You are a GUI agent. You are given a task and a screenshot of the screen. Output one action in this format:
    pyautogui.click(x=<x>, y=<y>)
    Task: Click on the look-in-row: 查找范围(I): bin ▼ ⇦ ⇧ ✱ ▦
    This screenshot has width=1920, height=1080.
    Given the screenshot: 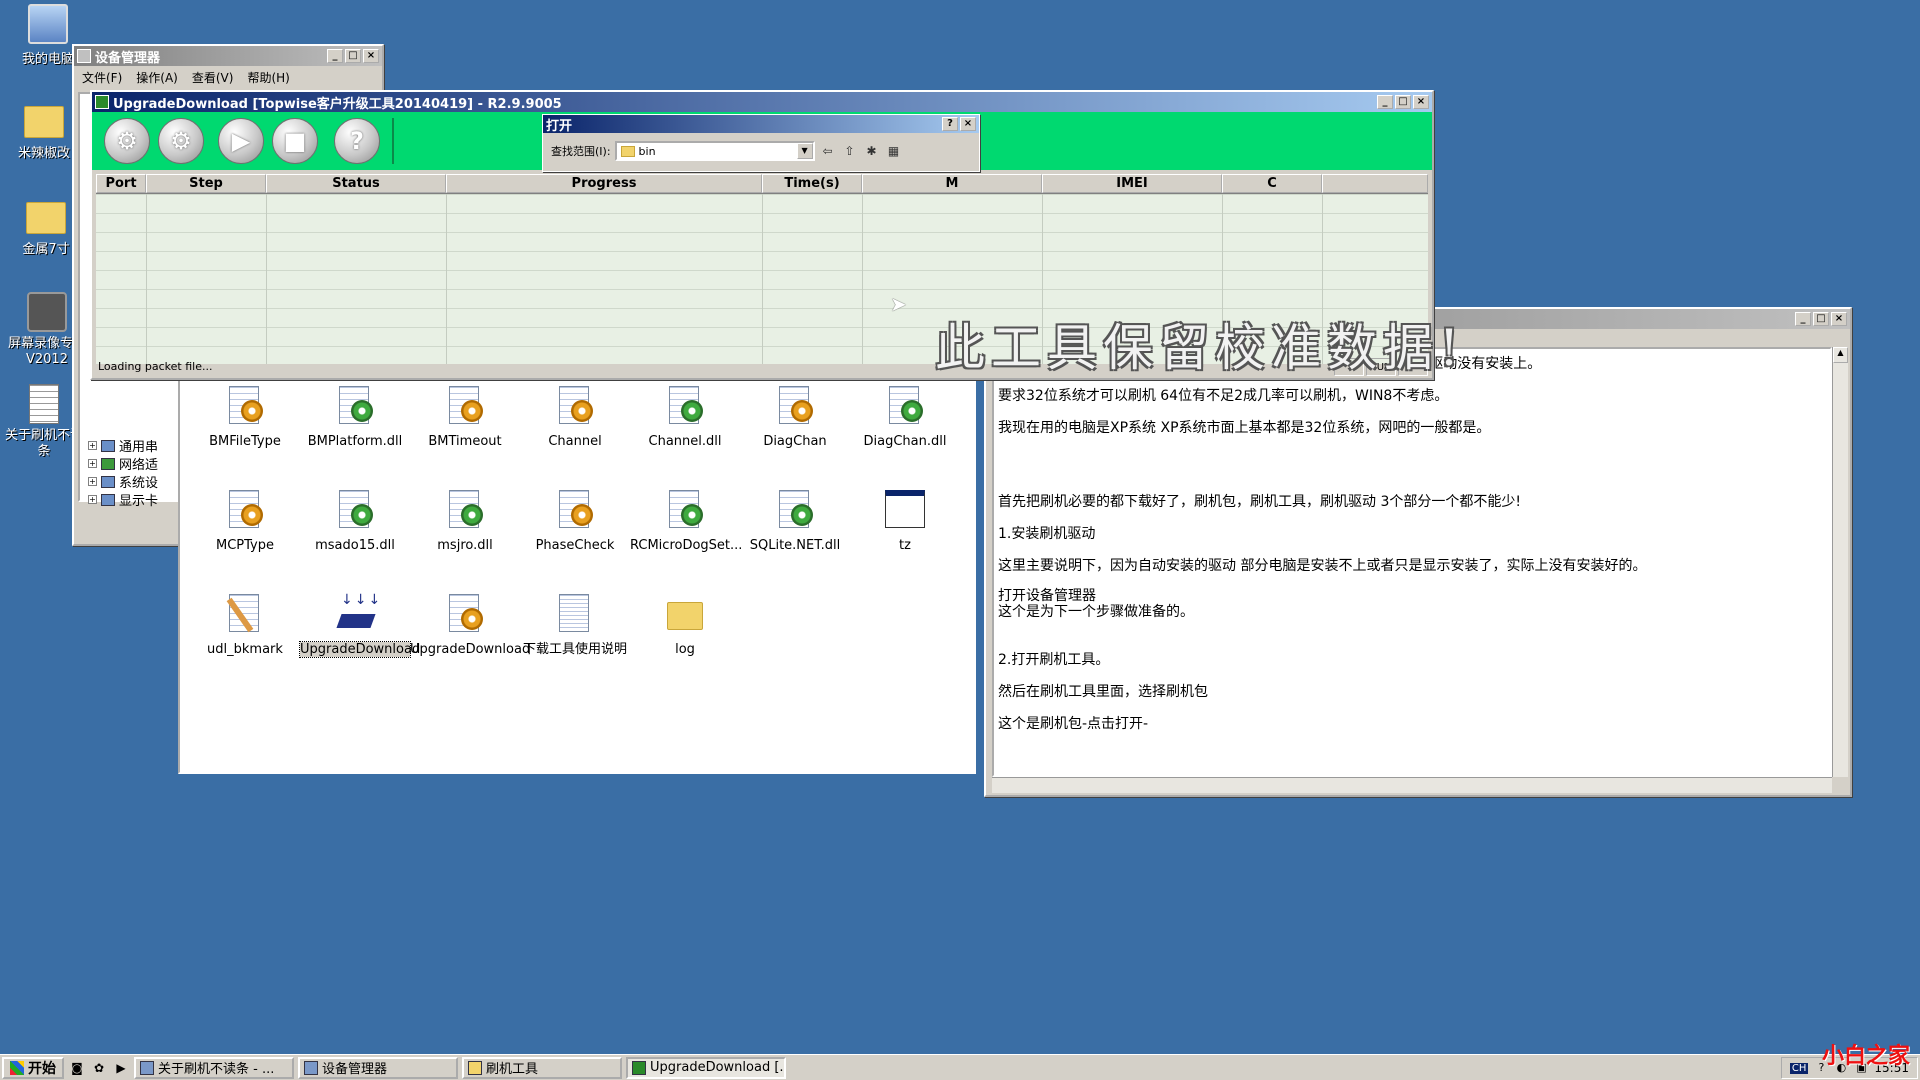 What is the action you would take?
    pyautogui.click(x=727, y=151)
    